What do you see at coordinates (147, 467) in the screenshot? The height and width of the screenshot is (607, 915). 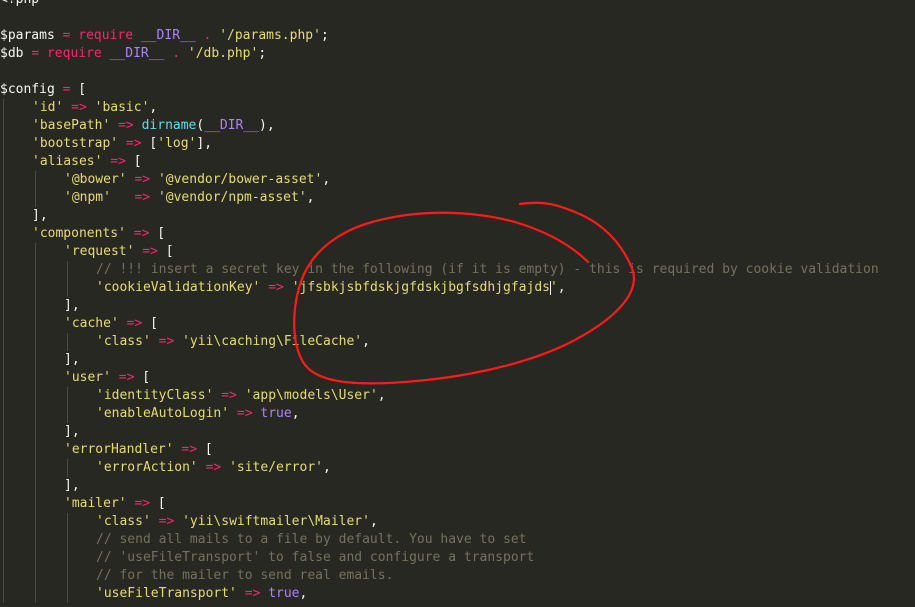 I see `string-token: 'errorAction'` at bounding box center [147, 467].